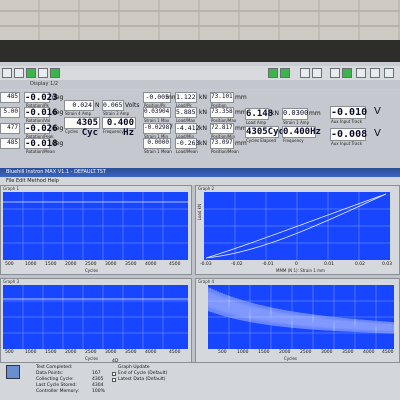  What do you see at coordinates (268, 264) in the screenshot?
I see `x-tick: -0.01` at bounding box center [268, 264].